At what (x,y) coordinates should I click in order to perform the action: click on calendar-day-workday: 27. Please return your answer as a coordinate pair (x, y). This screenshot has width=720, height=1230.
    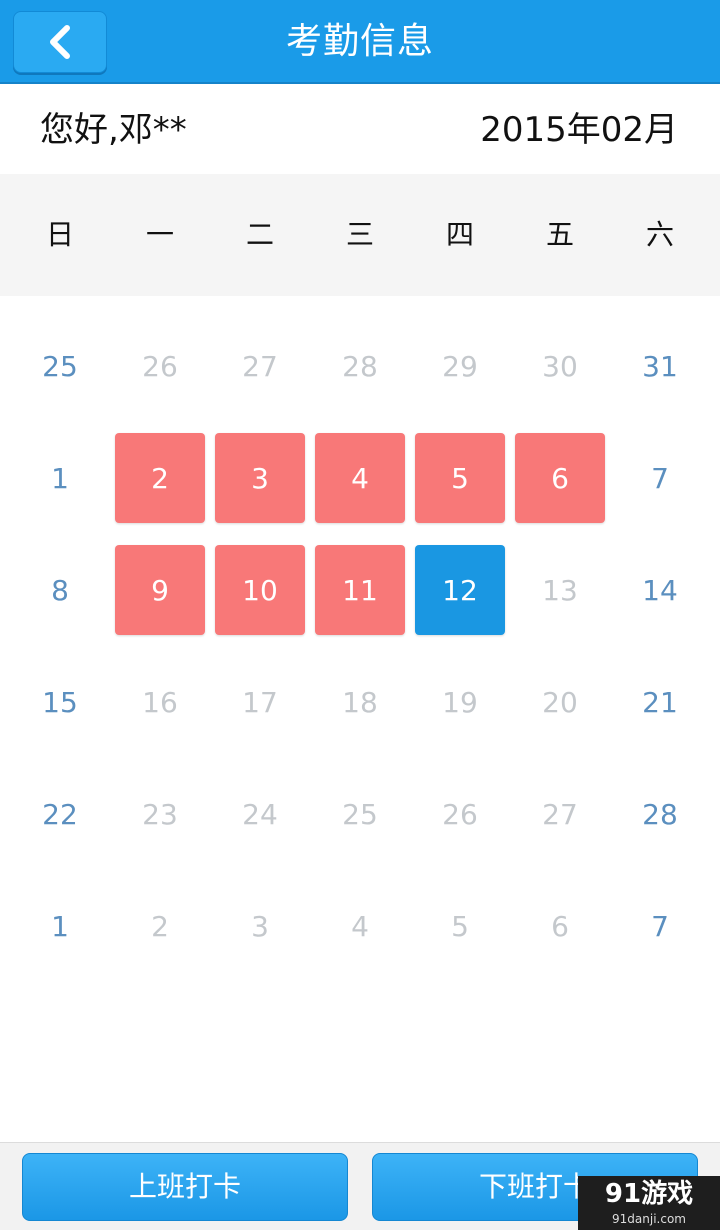
    Looking at the image, I should click on (560, 814).